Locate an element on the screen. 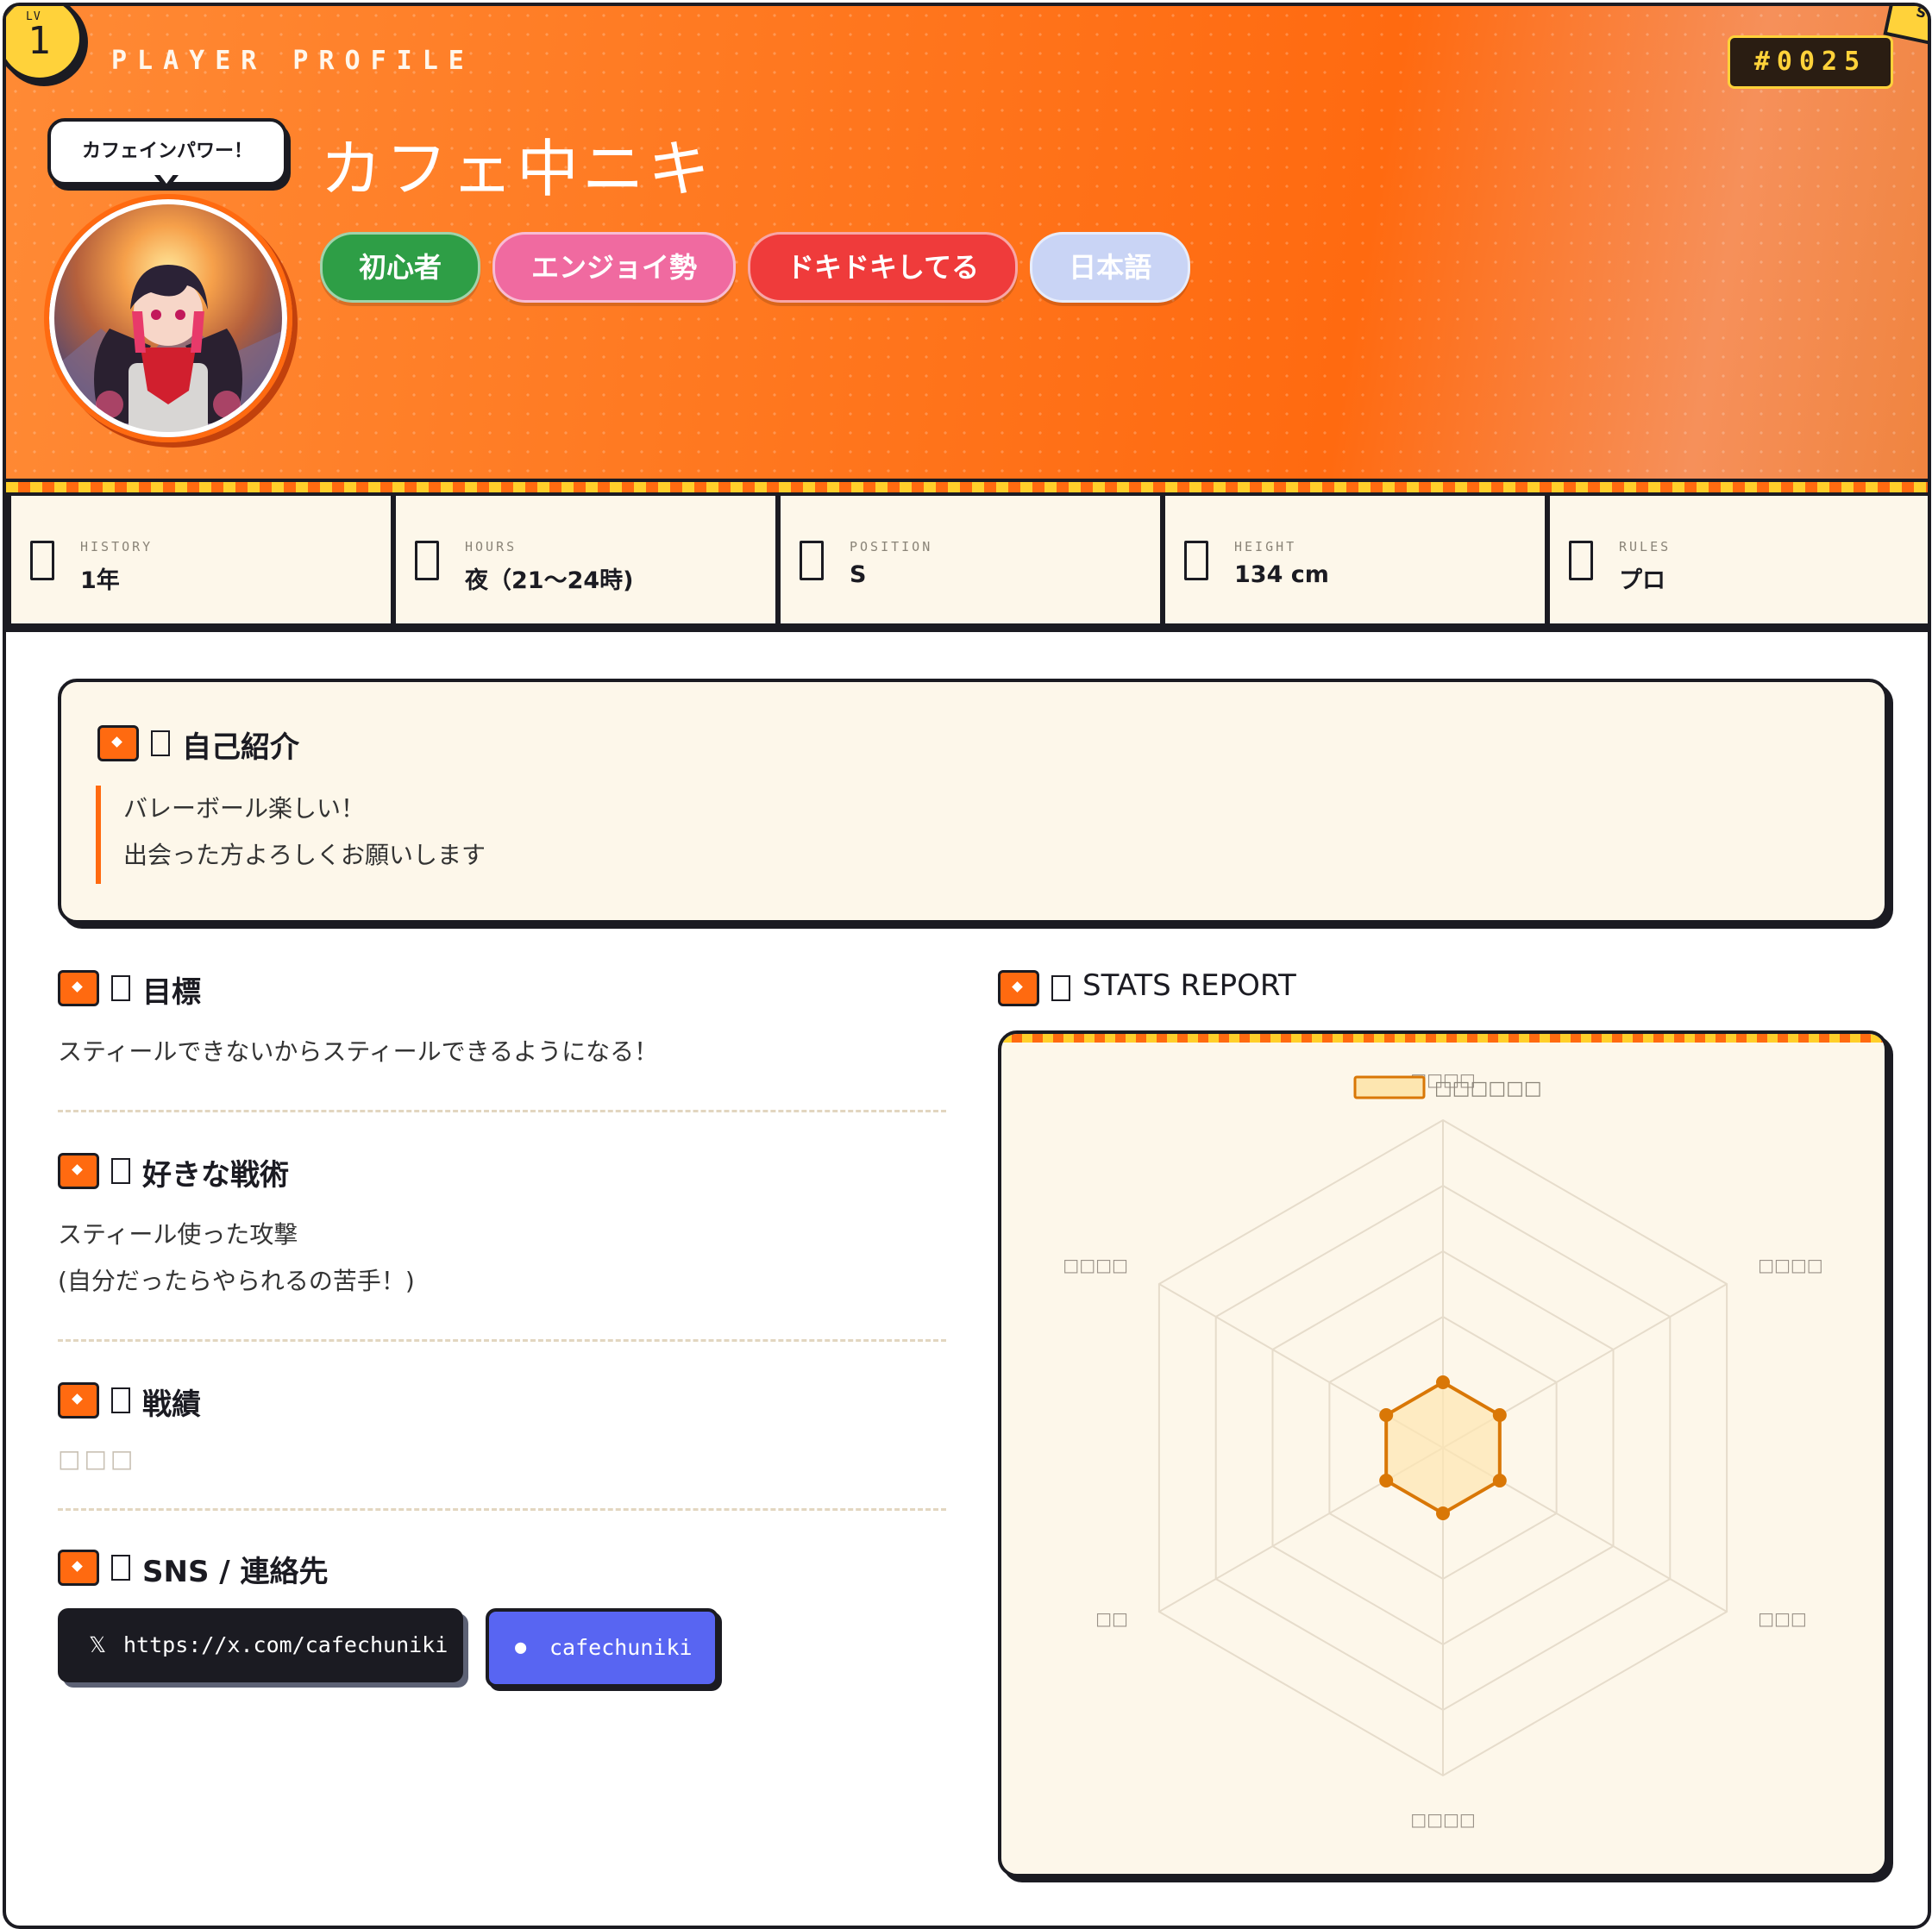 This screenshot has width=1932, height=1929. tag-badge: 初心者 is located at coordinates (401, 268).